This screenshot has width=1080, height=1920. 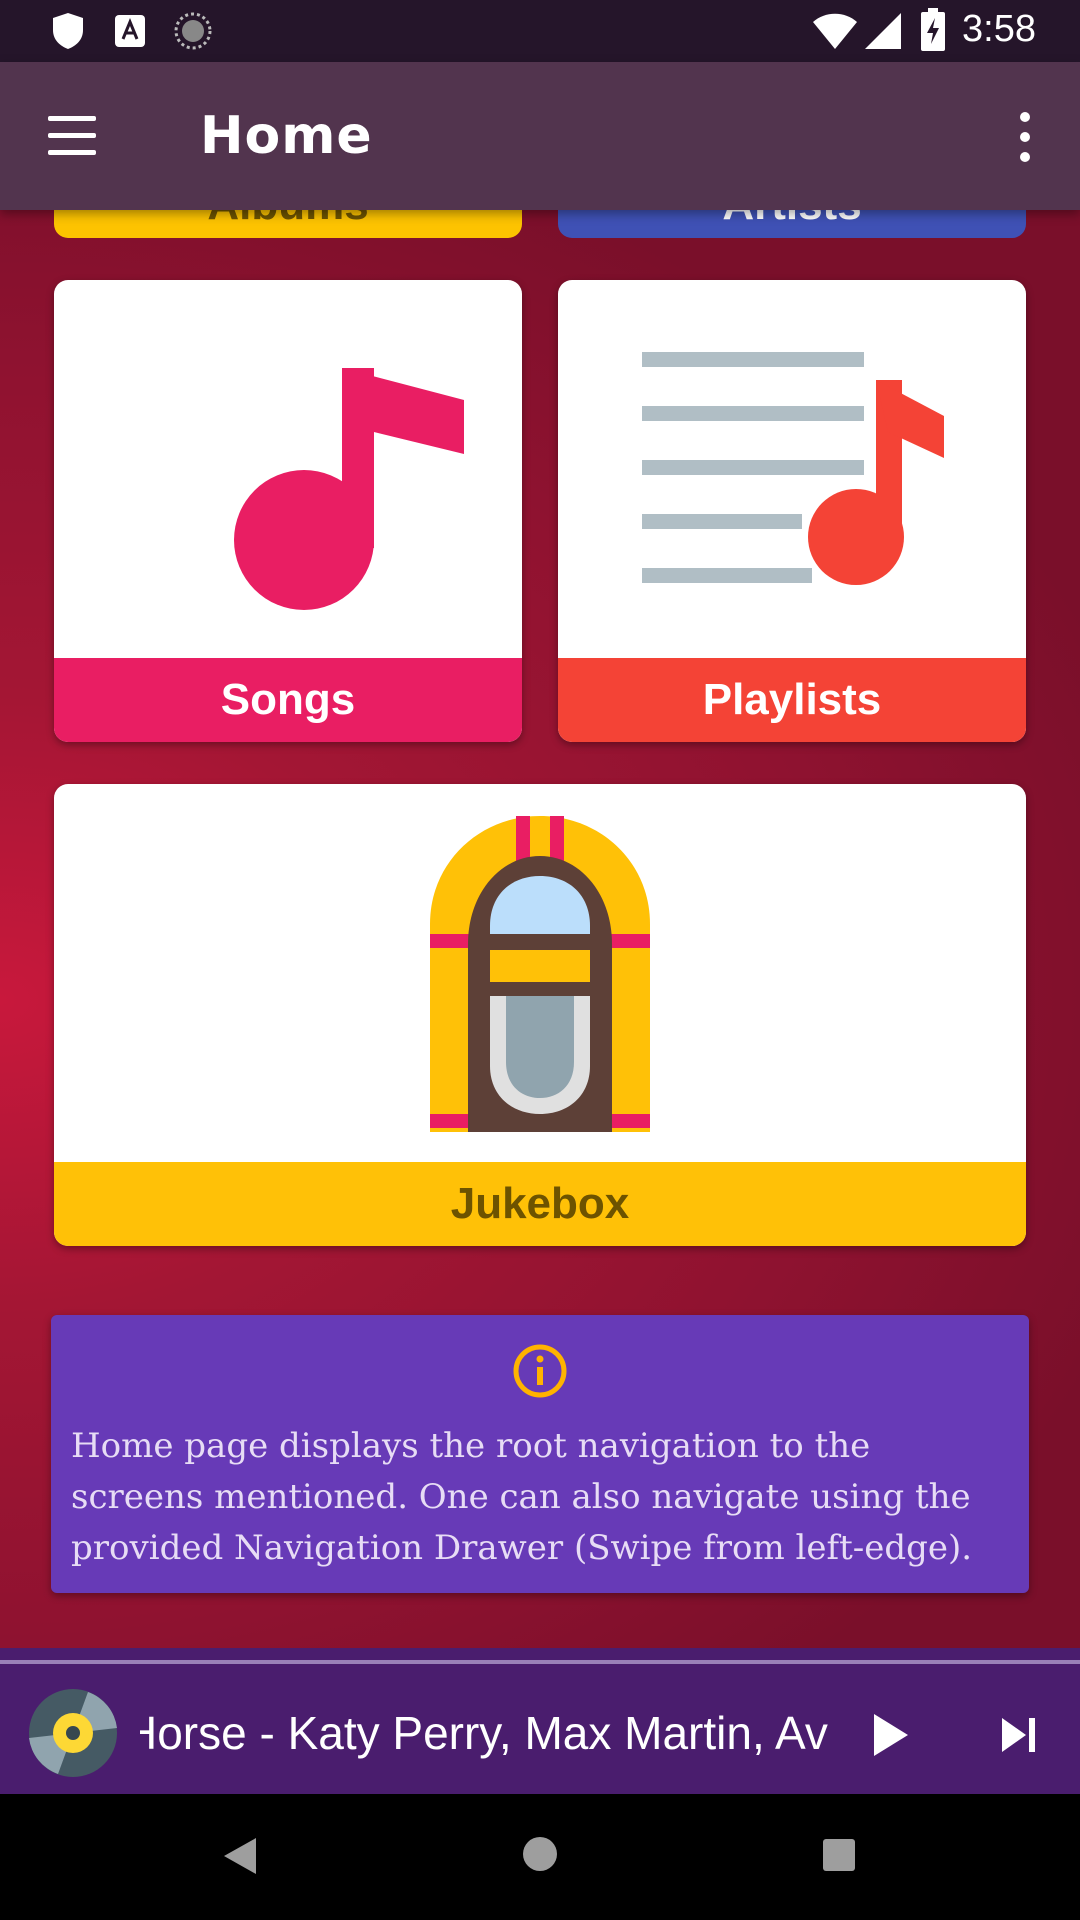 I want to click on system-nav-bar, so click(x=540, y=1857).